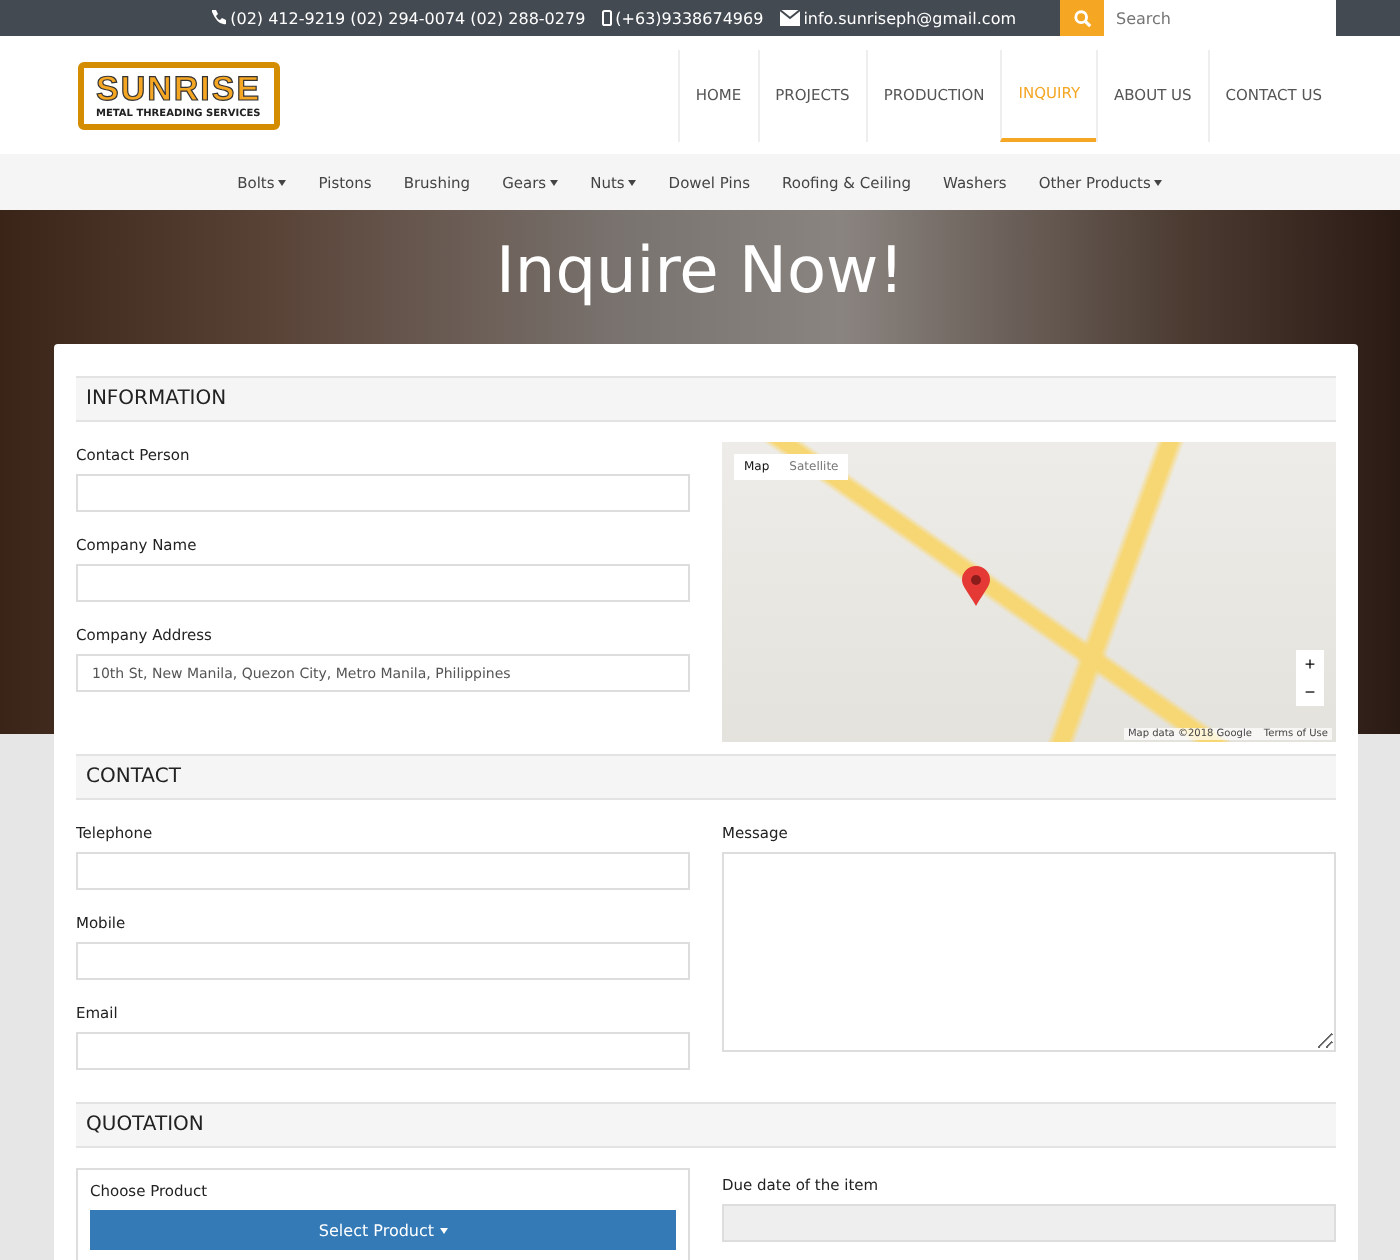 The height and width of the screenshot is (1260, 1400). I want to click on email-address: info.sunriseph@gmail.com, so click(909, 18).